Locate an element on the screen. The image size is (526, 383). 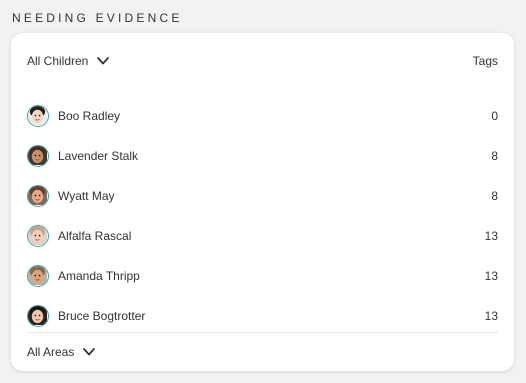
child-name: Bruce Bogtrotter is located at coordinates (102, 316).